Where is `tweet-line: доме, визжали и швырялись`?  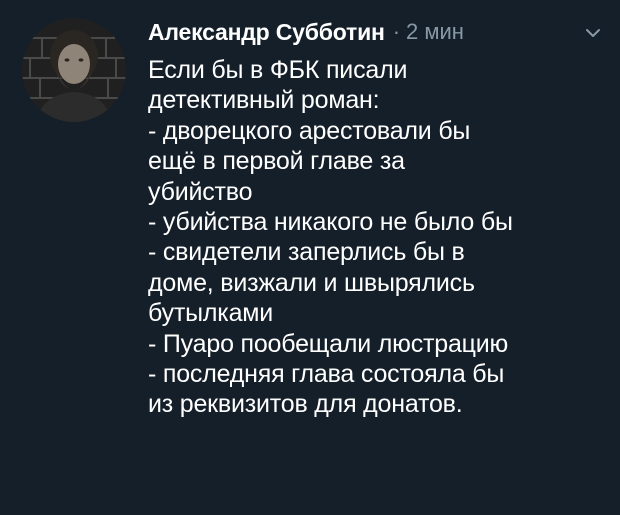
tweet-line: доме, визжали и швырялись is located at coordinates (311, 282).